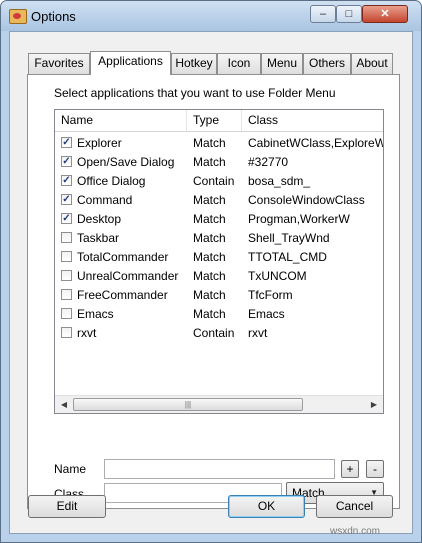 The image size is (422, 543). What do you see at coordinates (258, 333) in the screenshot?
I see `row-class: rxvt` at bounding box center [258, 333].